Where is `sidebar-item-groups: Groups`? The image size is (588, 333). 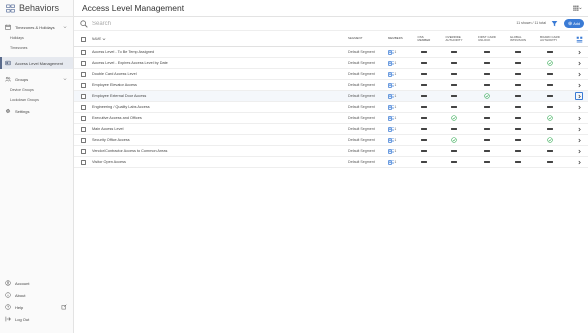 sidebar-item-groups: Groups is located at coordinates (36, 79).